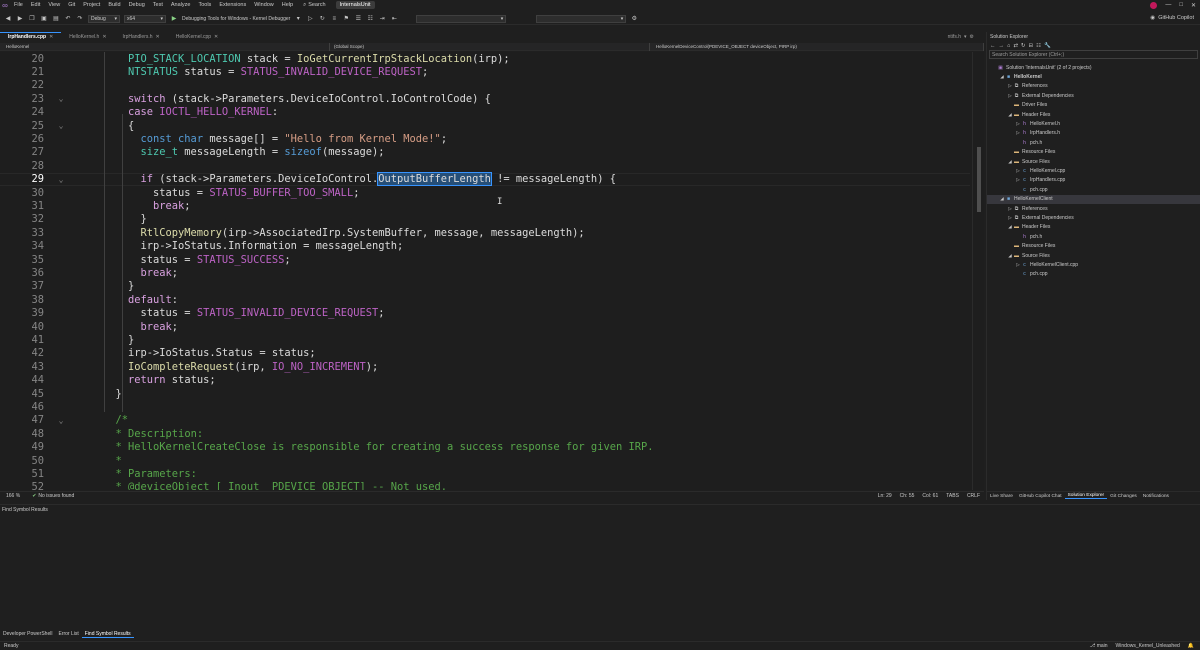  What do you see at coordinates (56, 19) in the screenshot?
I see `save-all-icon: ▤` at bounding box center [56, 19].